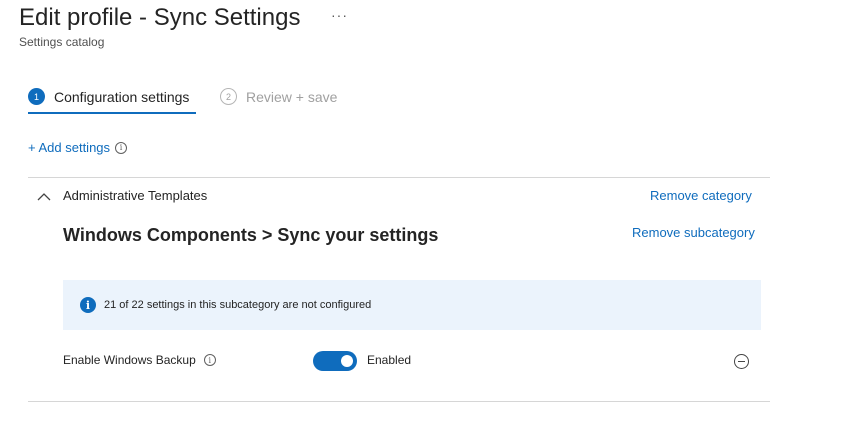  What do you see at coordinates (112, 113) in the screenshot?
I see `active-step-indicator` at bounding box center [112, 113].